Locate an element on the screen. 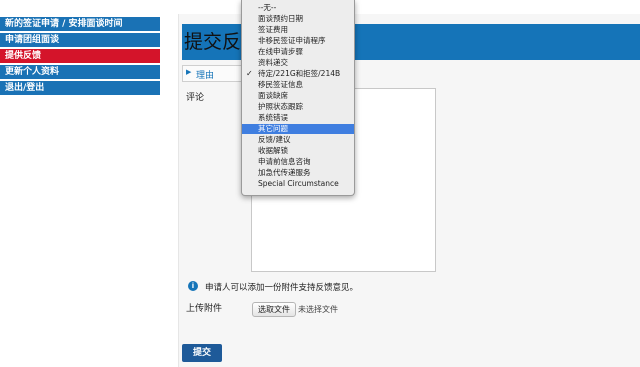  dropdown-option: 在线申请步骤 is located at coordinates (298, 52).